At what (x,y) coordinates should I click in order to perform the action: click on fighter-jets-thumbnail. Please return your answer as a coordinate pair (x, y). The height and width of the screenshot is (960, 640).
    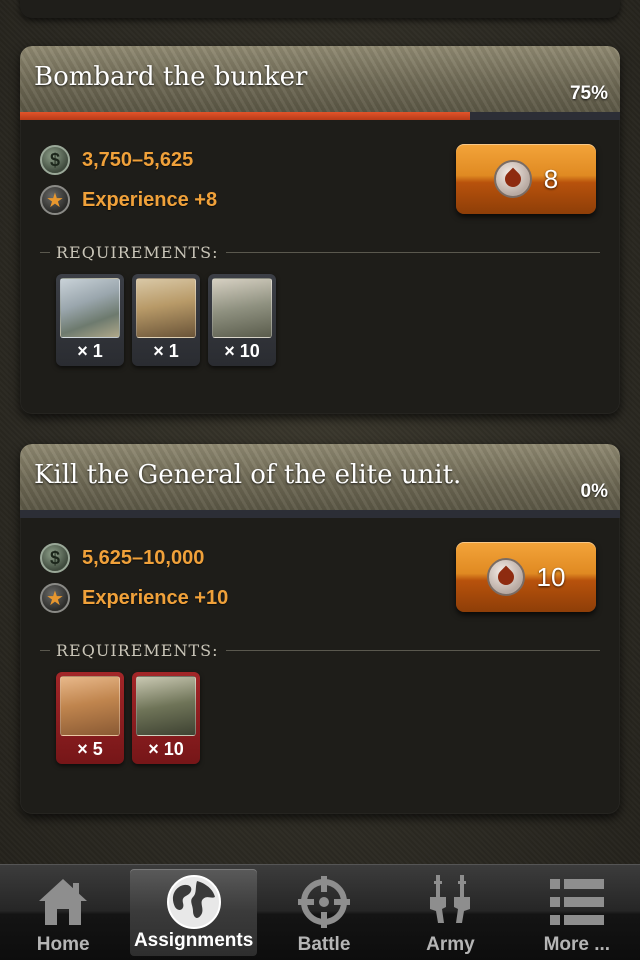
    Looking at the image, I should click on (90, 308).